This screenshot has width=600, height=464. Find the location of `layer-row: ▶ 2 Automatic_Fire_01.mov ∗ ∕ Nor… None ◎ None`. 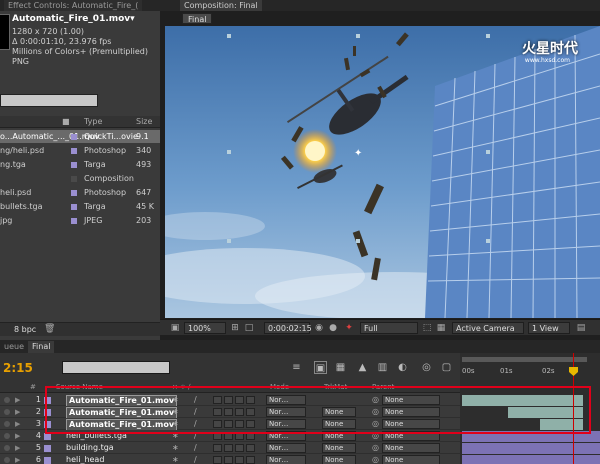

layer-row: ▶ 2 Automatic_Fire_01.mov ∗ ∕ Nor… None ◎ None is located at coordinates (230, 412).